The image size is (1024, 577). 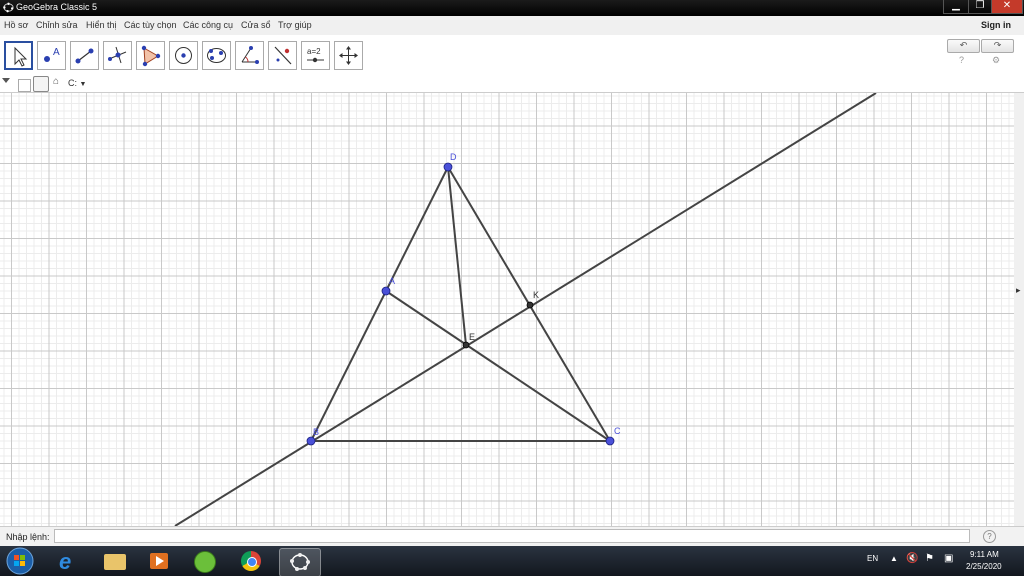 What do you see at coordinates (512, 55) in the screenshot?
I see `toolbar: A a=2 ↶ ↷ ? ⚙` at bounding box center [512, 55].